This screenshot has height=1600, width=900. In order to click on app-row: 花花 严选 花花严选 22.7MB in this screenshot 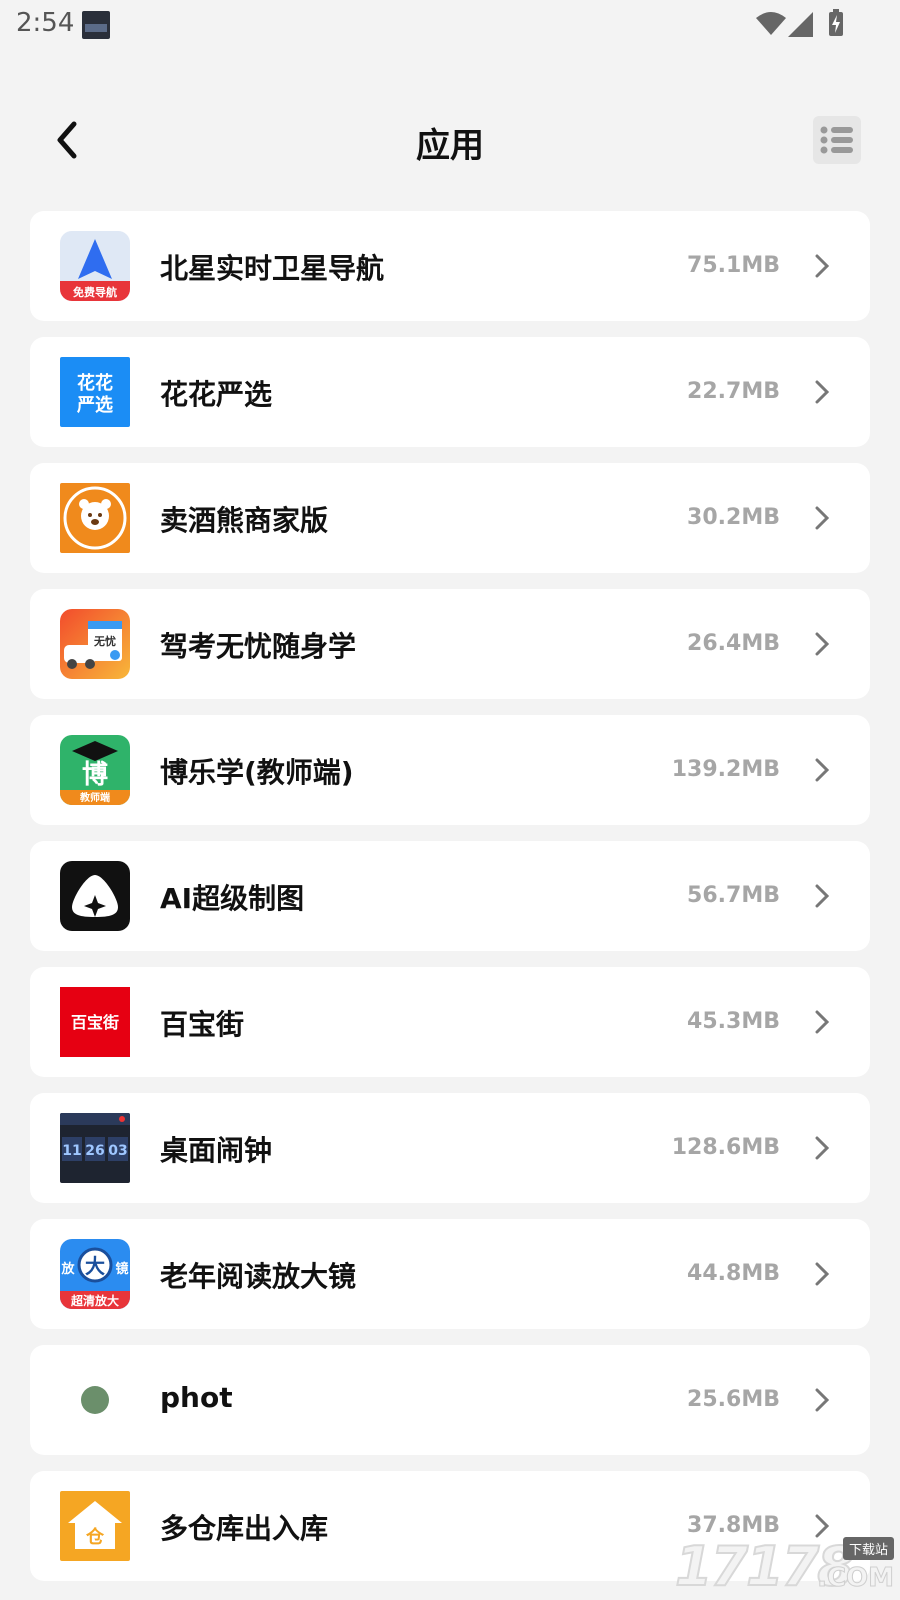, I will do `click(450, 392)`.